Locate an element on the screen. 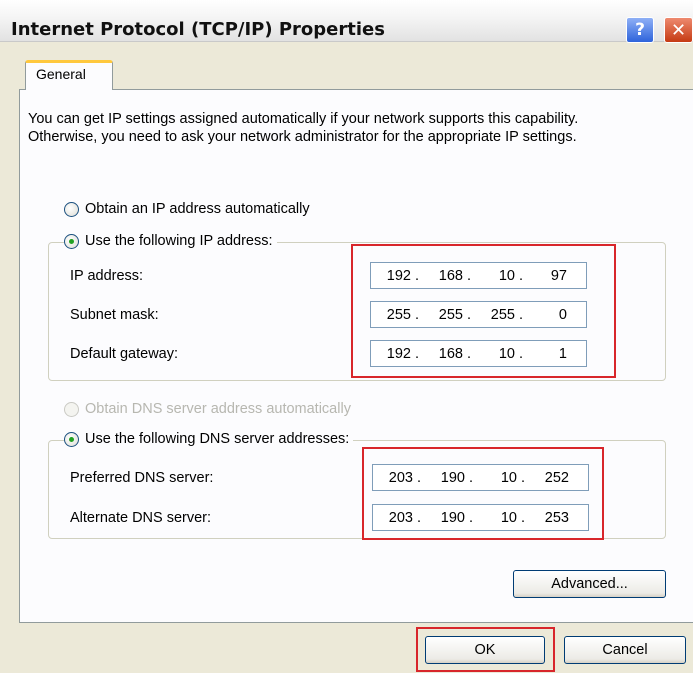 The image size is (693, 673). ip-highlight-box is located at coordinates (483, 311).